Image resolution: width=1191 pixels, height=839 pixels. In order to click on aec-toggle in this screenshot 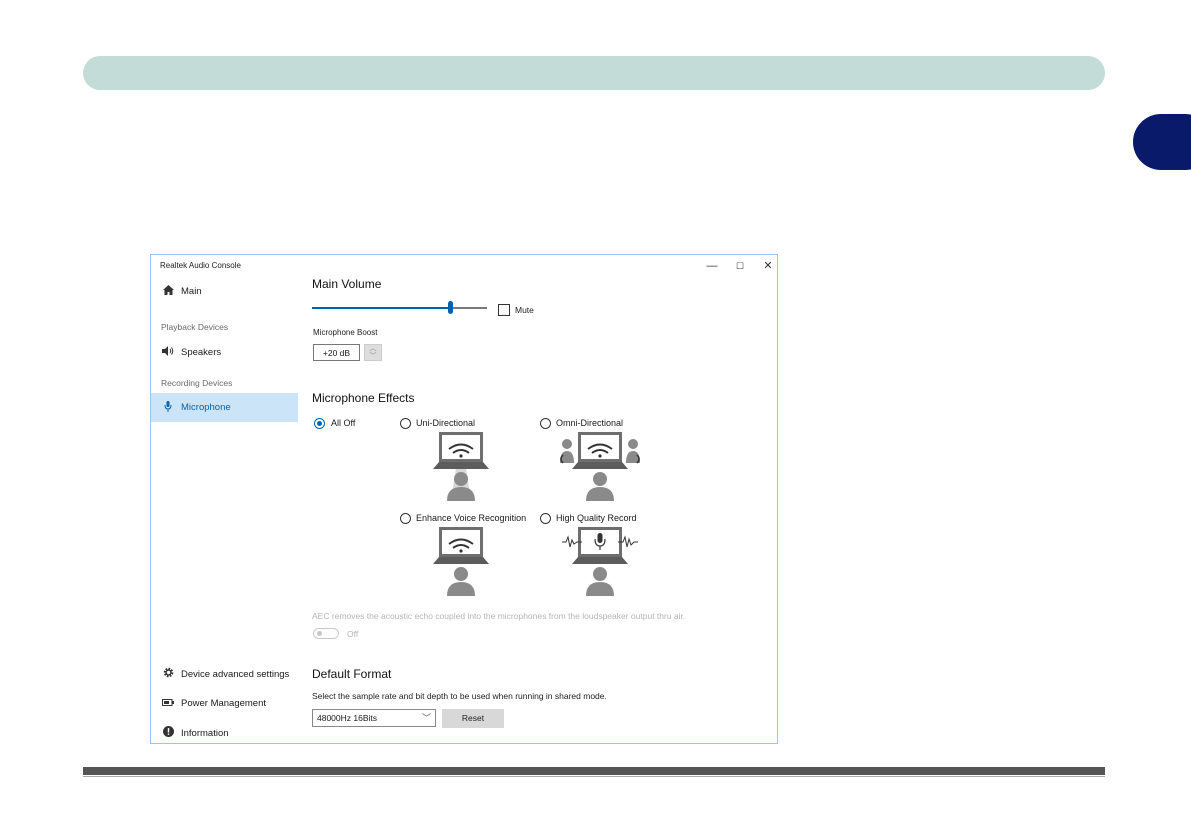, I will do `click(326, 633)`.